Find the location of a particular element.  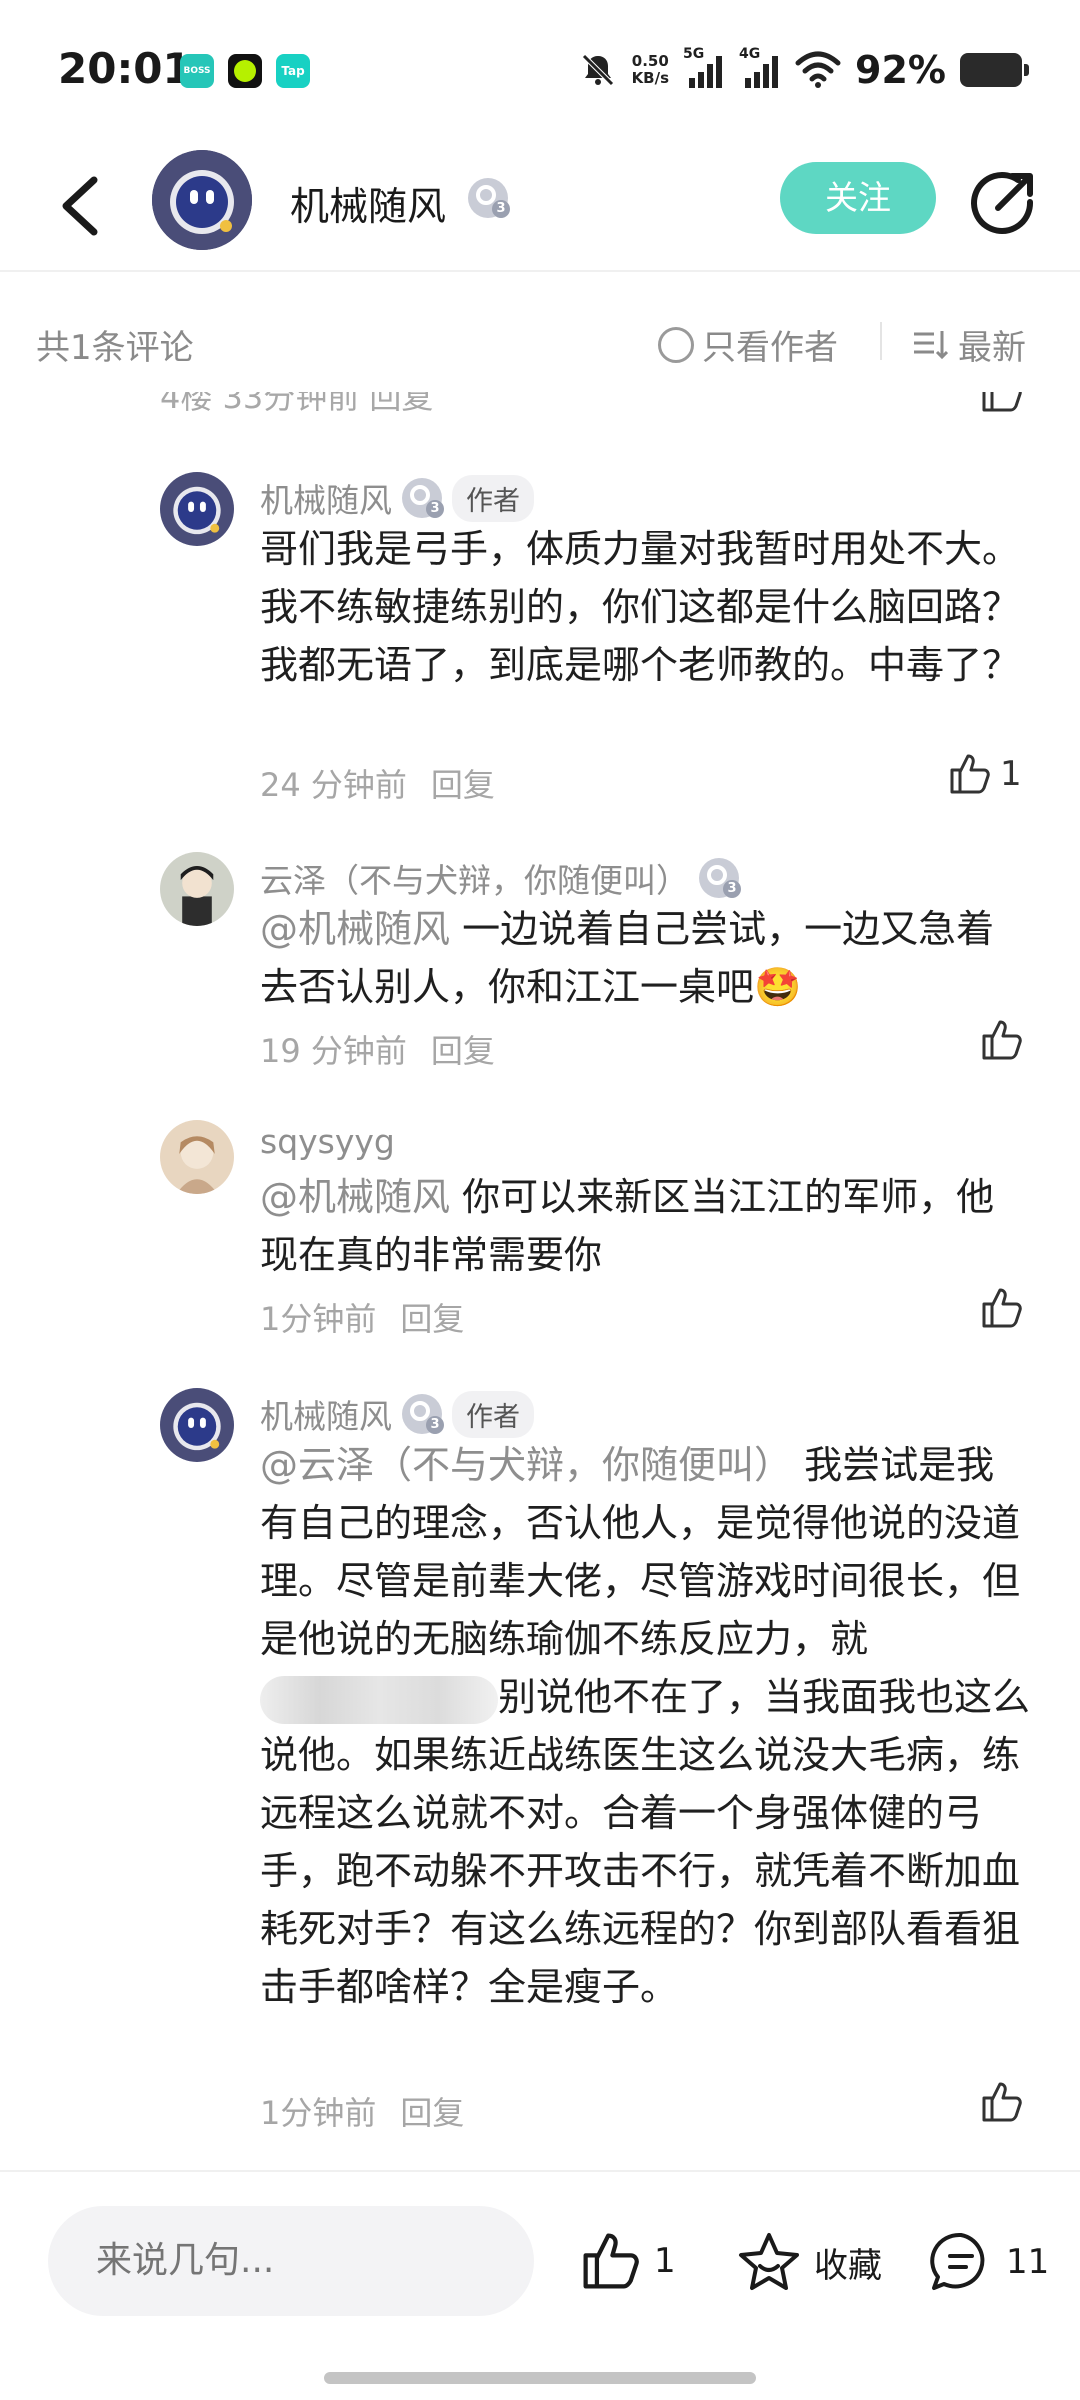

only-author-label: 只看作者 is located at coordinates (770, 348).